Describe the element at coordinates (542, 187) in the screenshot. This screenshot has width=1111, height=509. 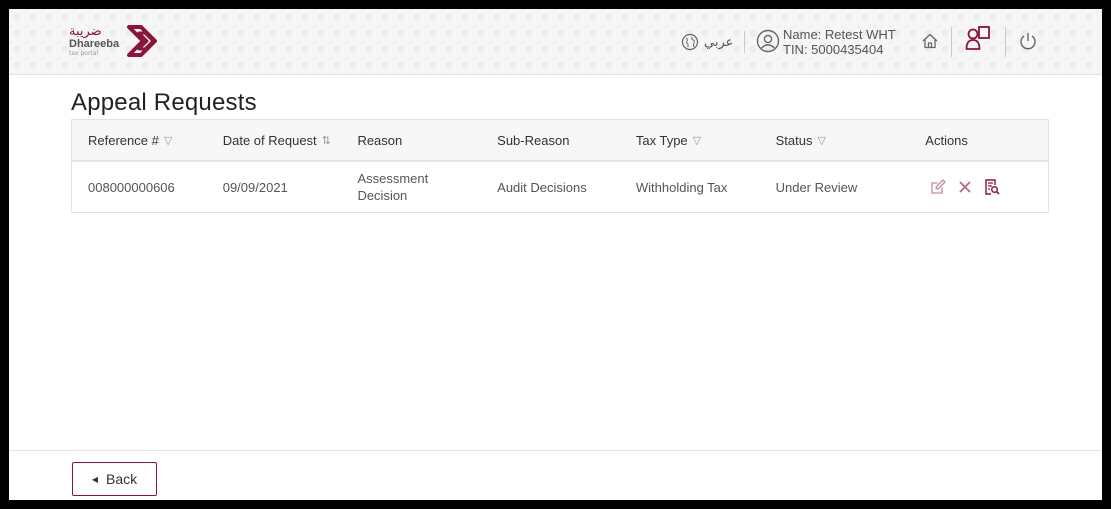
I see `cell-sub-reason: Audit Decisions` at that location.